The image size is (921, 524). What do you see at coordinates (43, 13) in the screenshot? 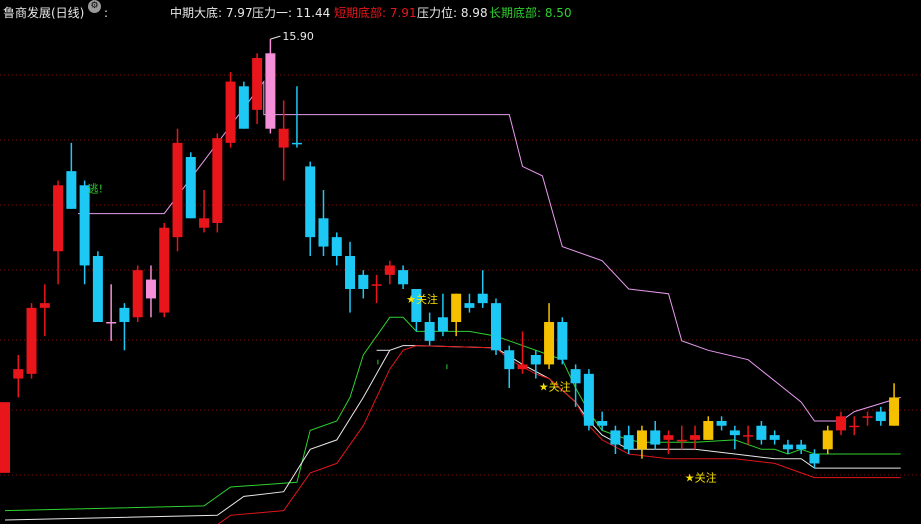
I see `stock-title: 鲁商发展(日线)` at bounding box center [43, 13].